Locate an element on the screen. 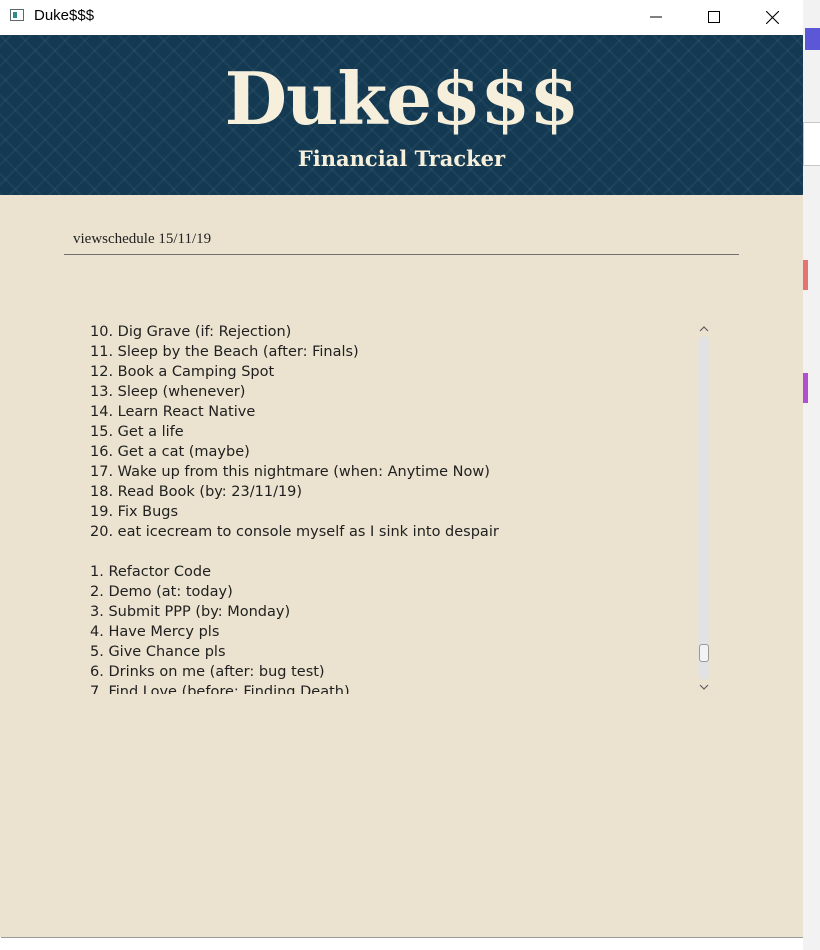 This screenshot has width=820, height=950. background-panel is located at coordinates (811, 144).